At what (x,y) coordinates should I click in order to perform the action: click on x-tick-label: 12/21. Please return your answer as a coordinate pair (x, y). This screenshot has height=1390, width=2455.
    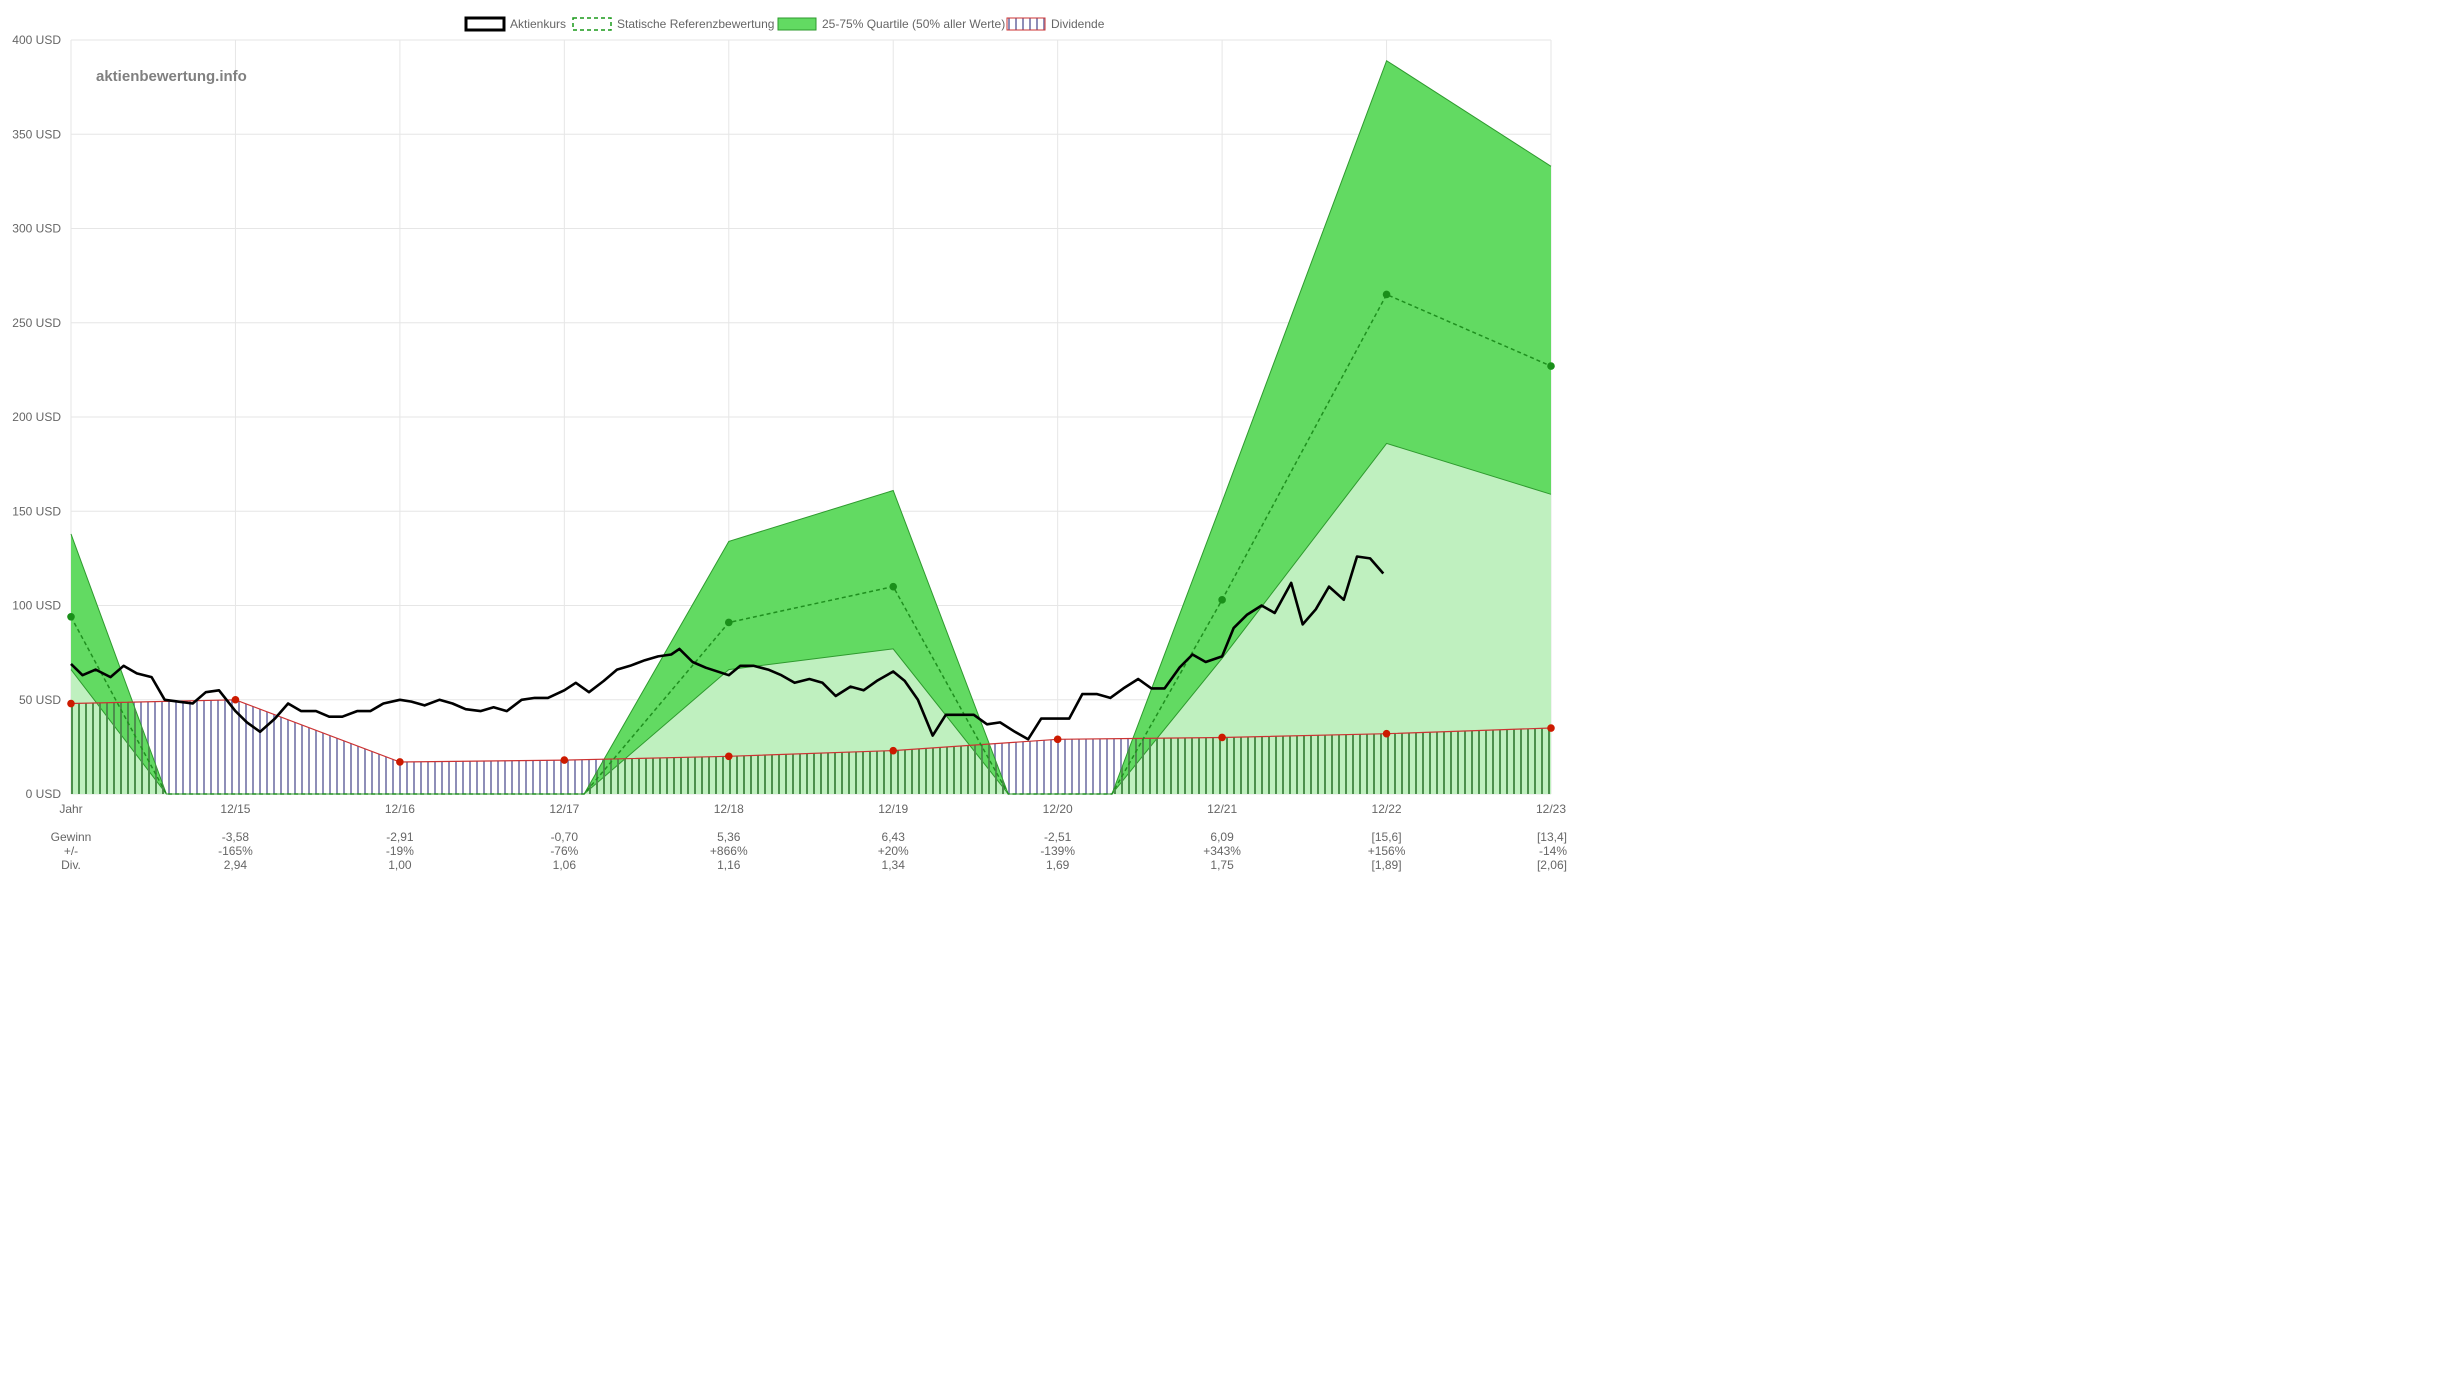
    Looking at the image, I should click on (1222, 809).